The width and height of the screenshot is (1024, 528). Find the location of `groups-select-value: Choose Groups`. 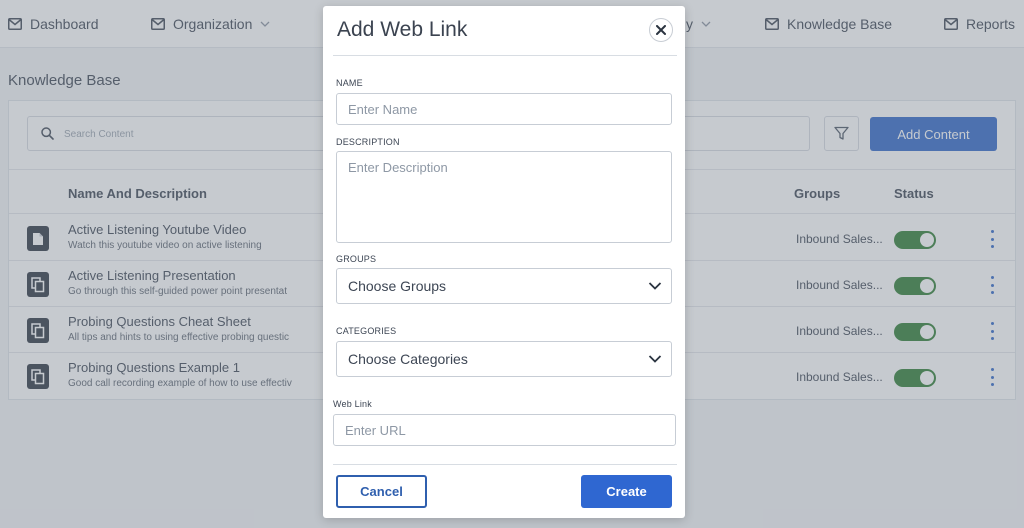

groups-select-value: Choose Groups is located at coordinates (397, 286).